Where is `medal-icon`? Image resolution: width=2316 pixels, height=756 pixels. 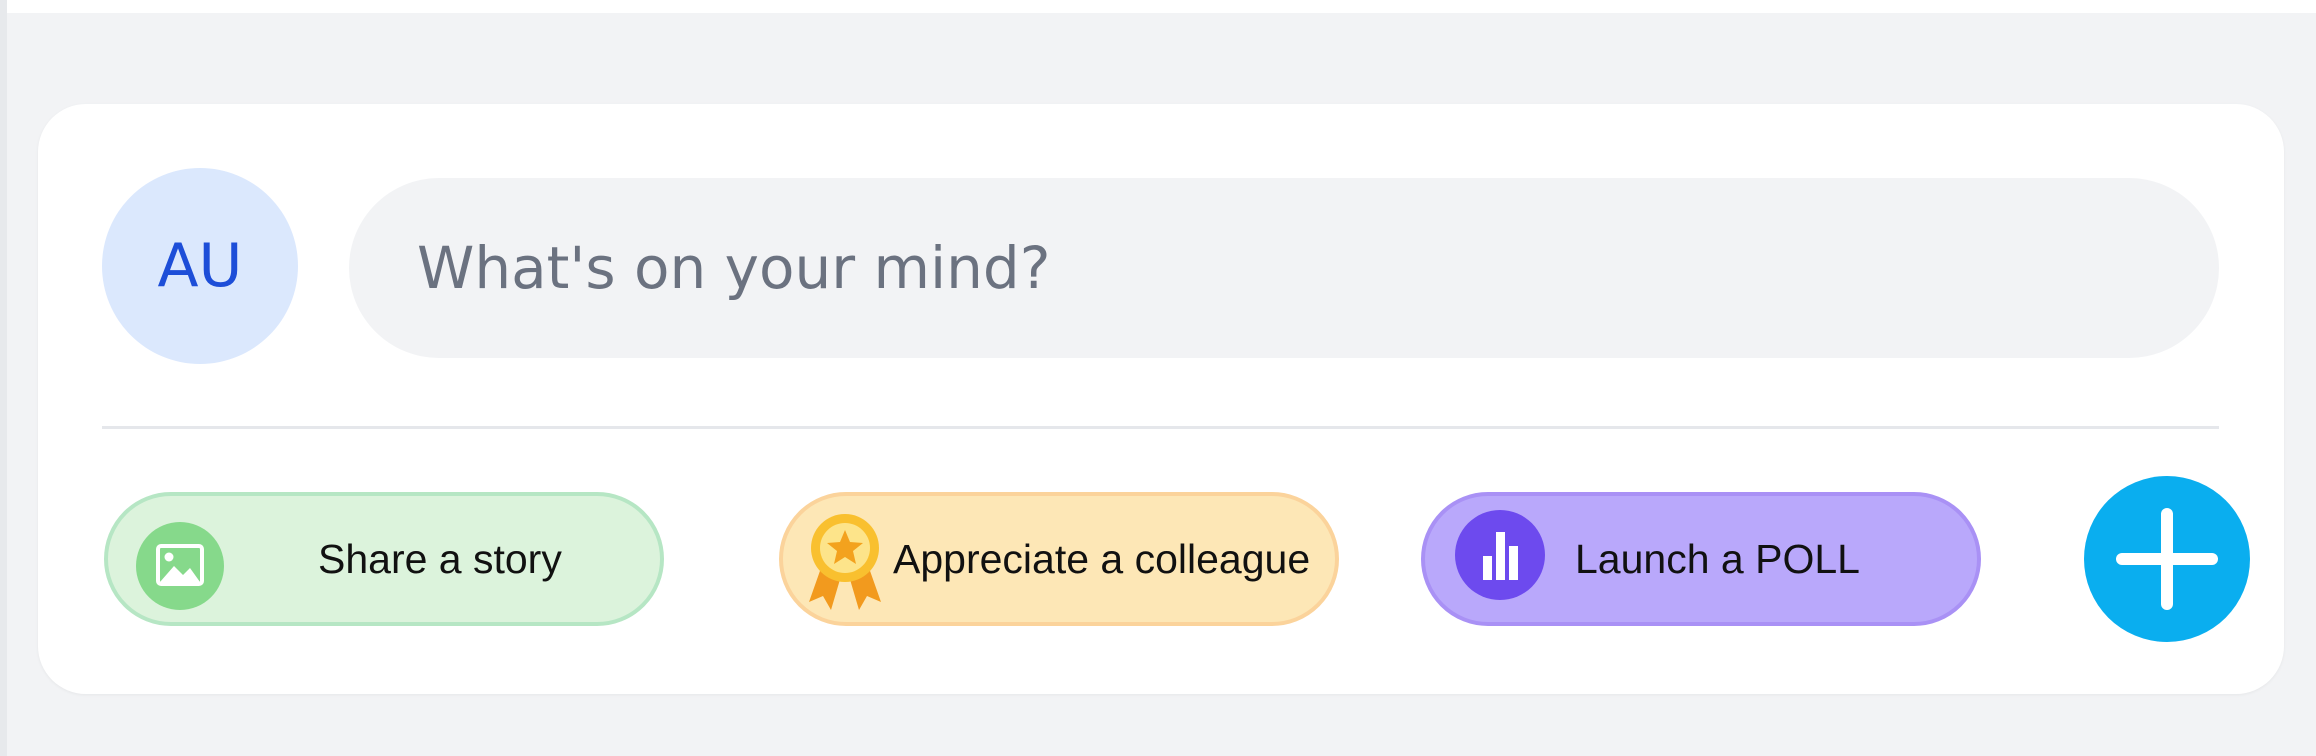 medal-icon is located at coordinates (845, 563).